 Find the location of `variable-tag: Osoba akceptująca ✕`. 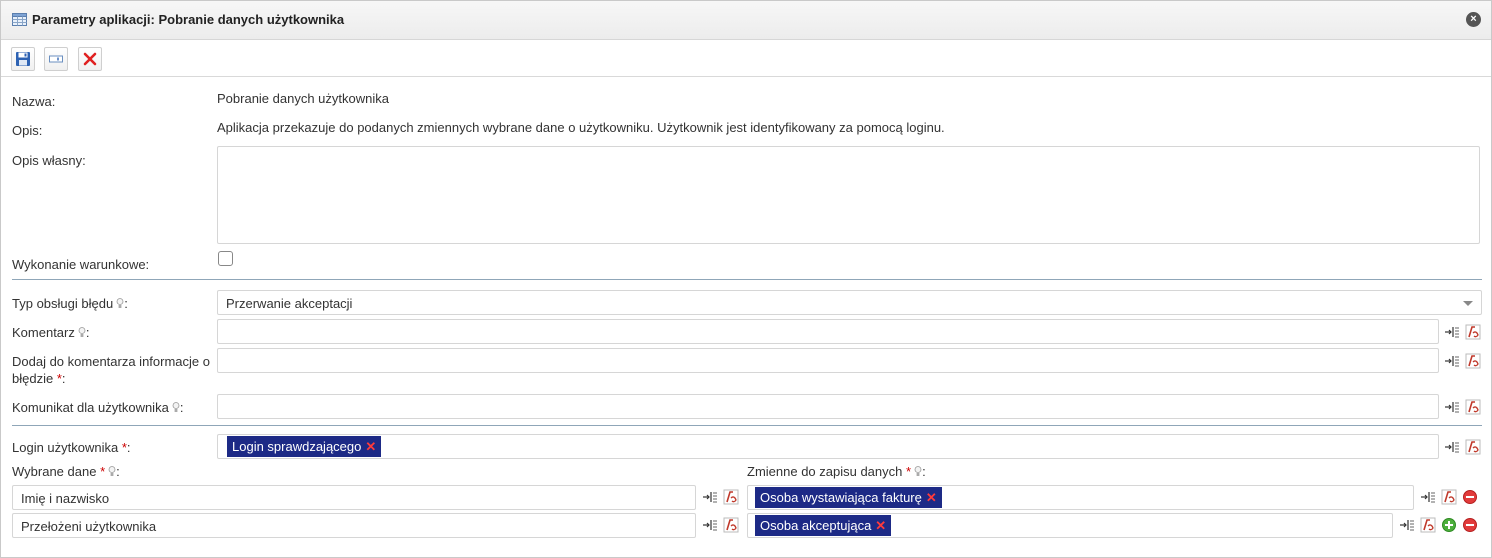

variable-tag: Osoba akceptująca ✕ is located at coordinates (823, 525).